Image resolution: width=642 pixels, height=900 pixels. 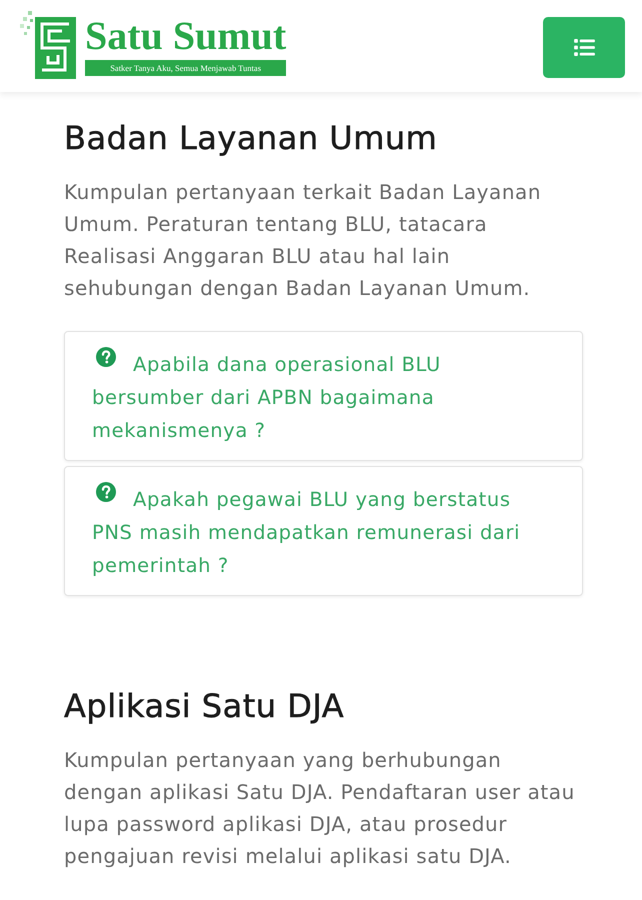 What do you see at coordinates (185, 68) in the screenshot?
I see `logo-tagline: Satker Tanya Aku, Semua Menjawab Tuntas` at bounding box center [185, 68].